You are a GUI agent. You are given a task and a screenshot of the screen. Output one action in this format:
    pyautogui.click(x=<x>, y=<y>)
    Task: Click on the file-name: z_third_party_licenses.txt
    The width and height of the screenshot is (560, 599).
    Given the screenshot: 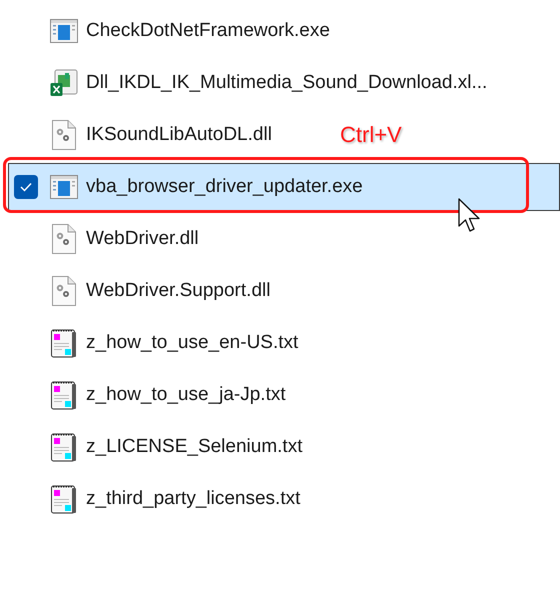 What is the action you would take?
    pyautogui.click(x=193, y=498)
    